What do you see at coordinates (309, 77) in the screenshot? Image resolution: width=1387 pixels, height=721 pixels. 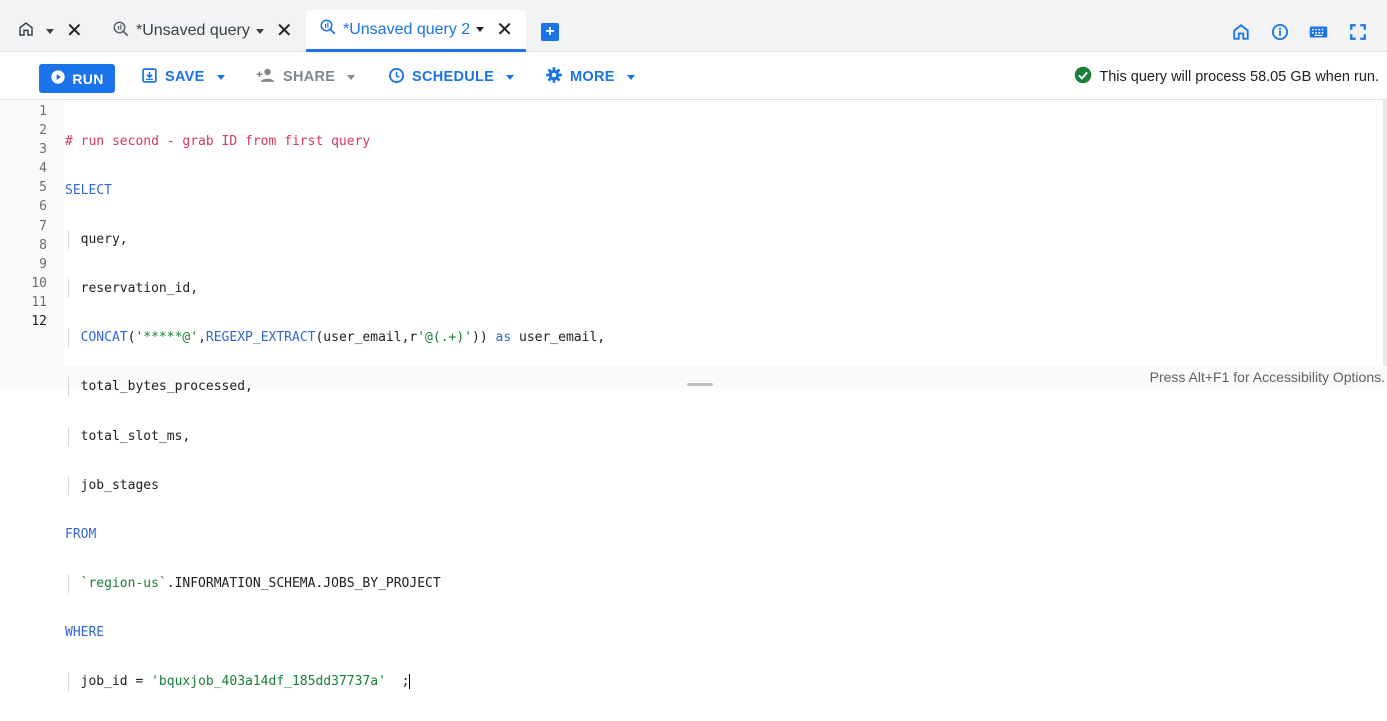 I see `share-label: SHARE` at bounding box center [309, 77].